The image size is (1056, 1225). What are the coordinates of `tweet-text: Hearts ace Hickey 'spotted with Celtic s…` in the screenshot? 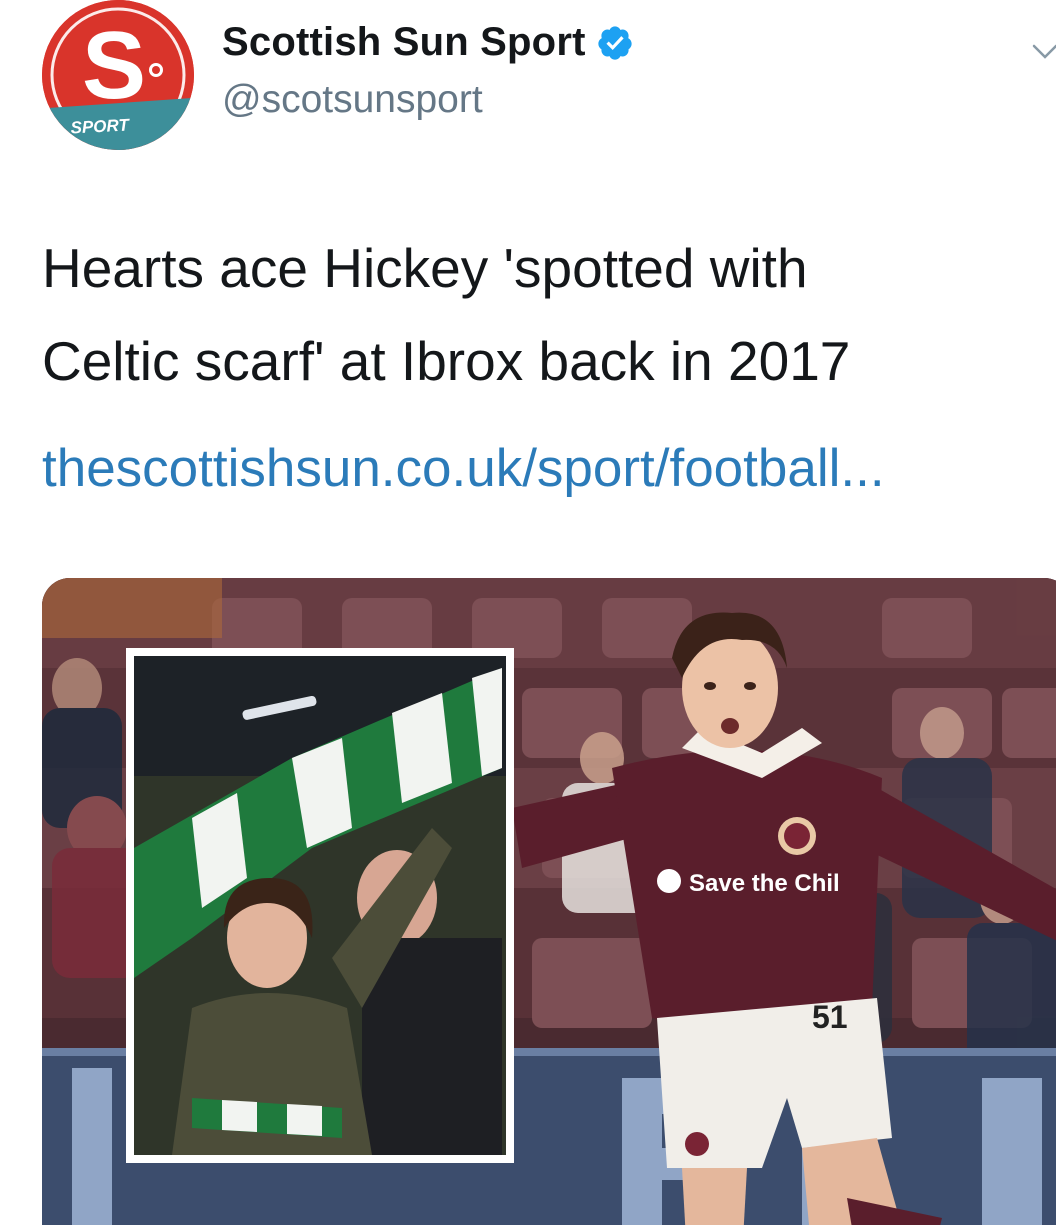 It's located at (542, 315).